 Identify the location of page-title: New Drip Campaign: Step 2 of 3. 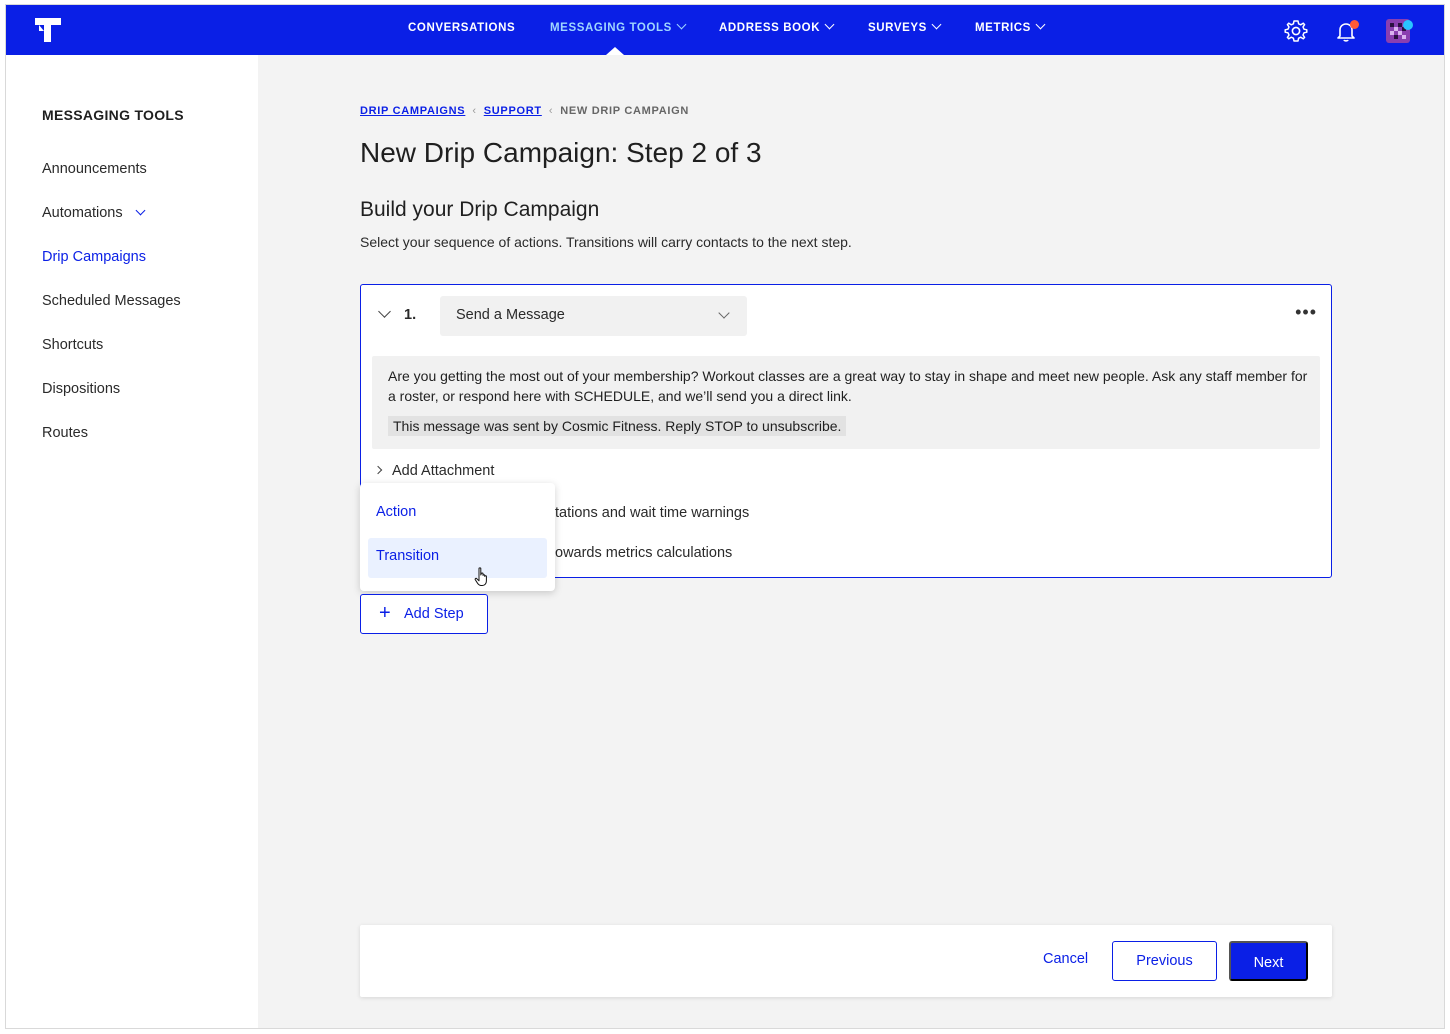
(561, 152).